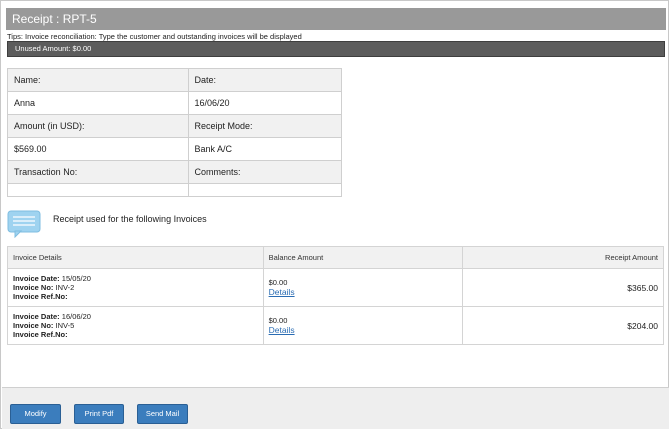 This screenshot has height=429, width=669. Describe the element at coordinates (65, 325) in the screenshot. I see `invoice-no-value: INV-5` at that location.